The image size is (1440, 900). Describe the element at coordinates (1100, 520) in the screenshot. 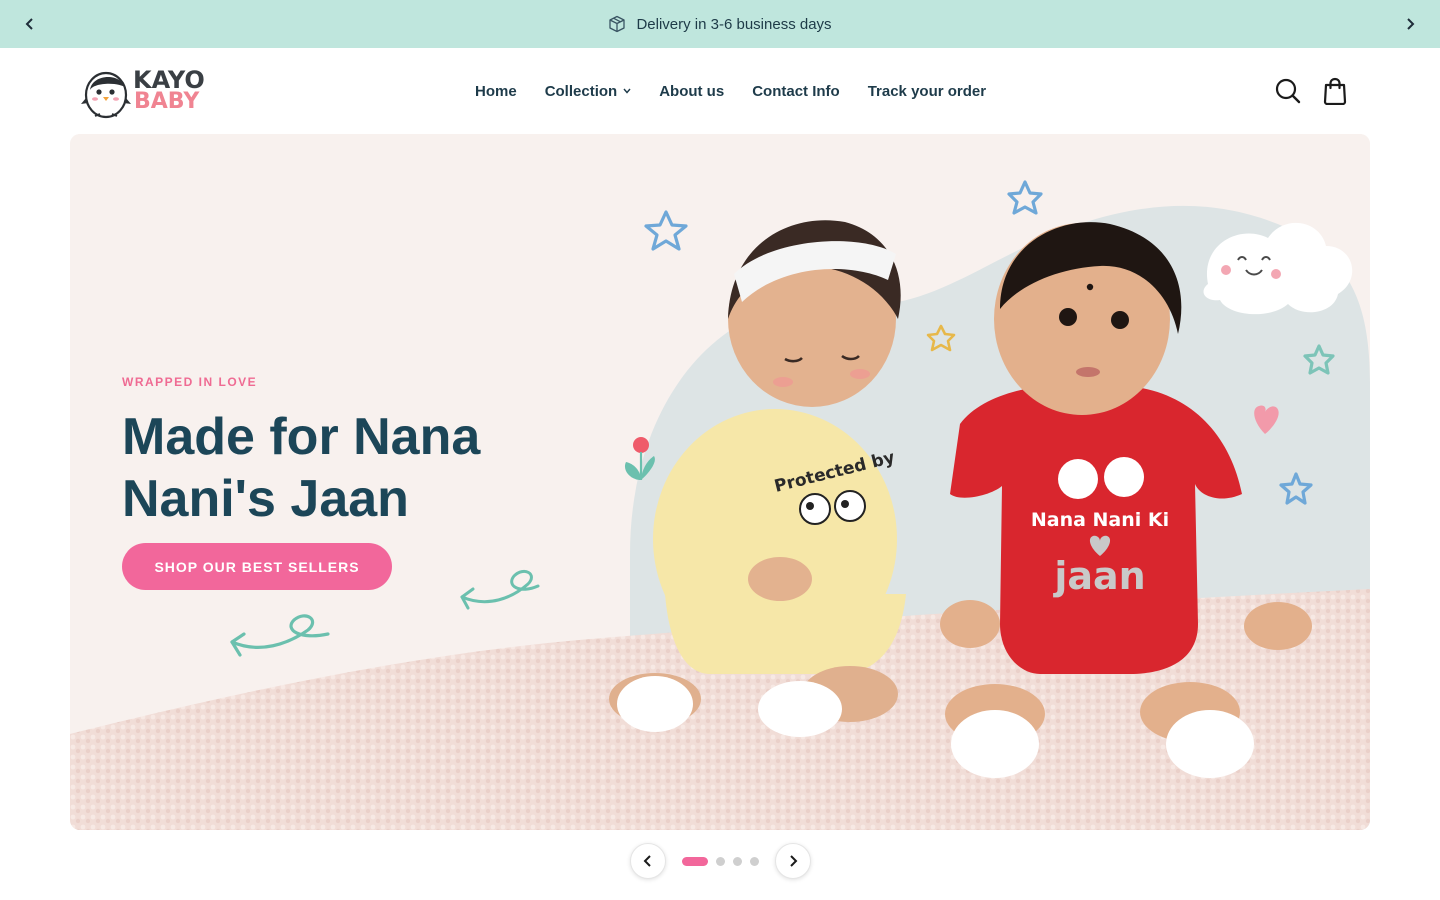

I see `shirt-text-nana-nani-ki: Nana Nani Ki` at that location.